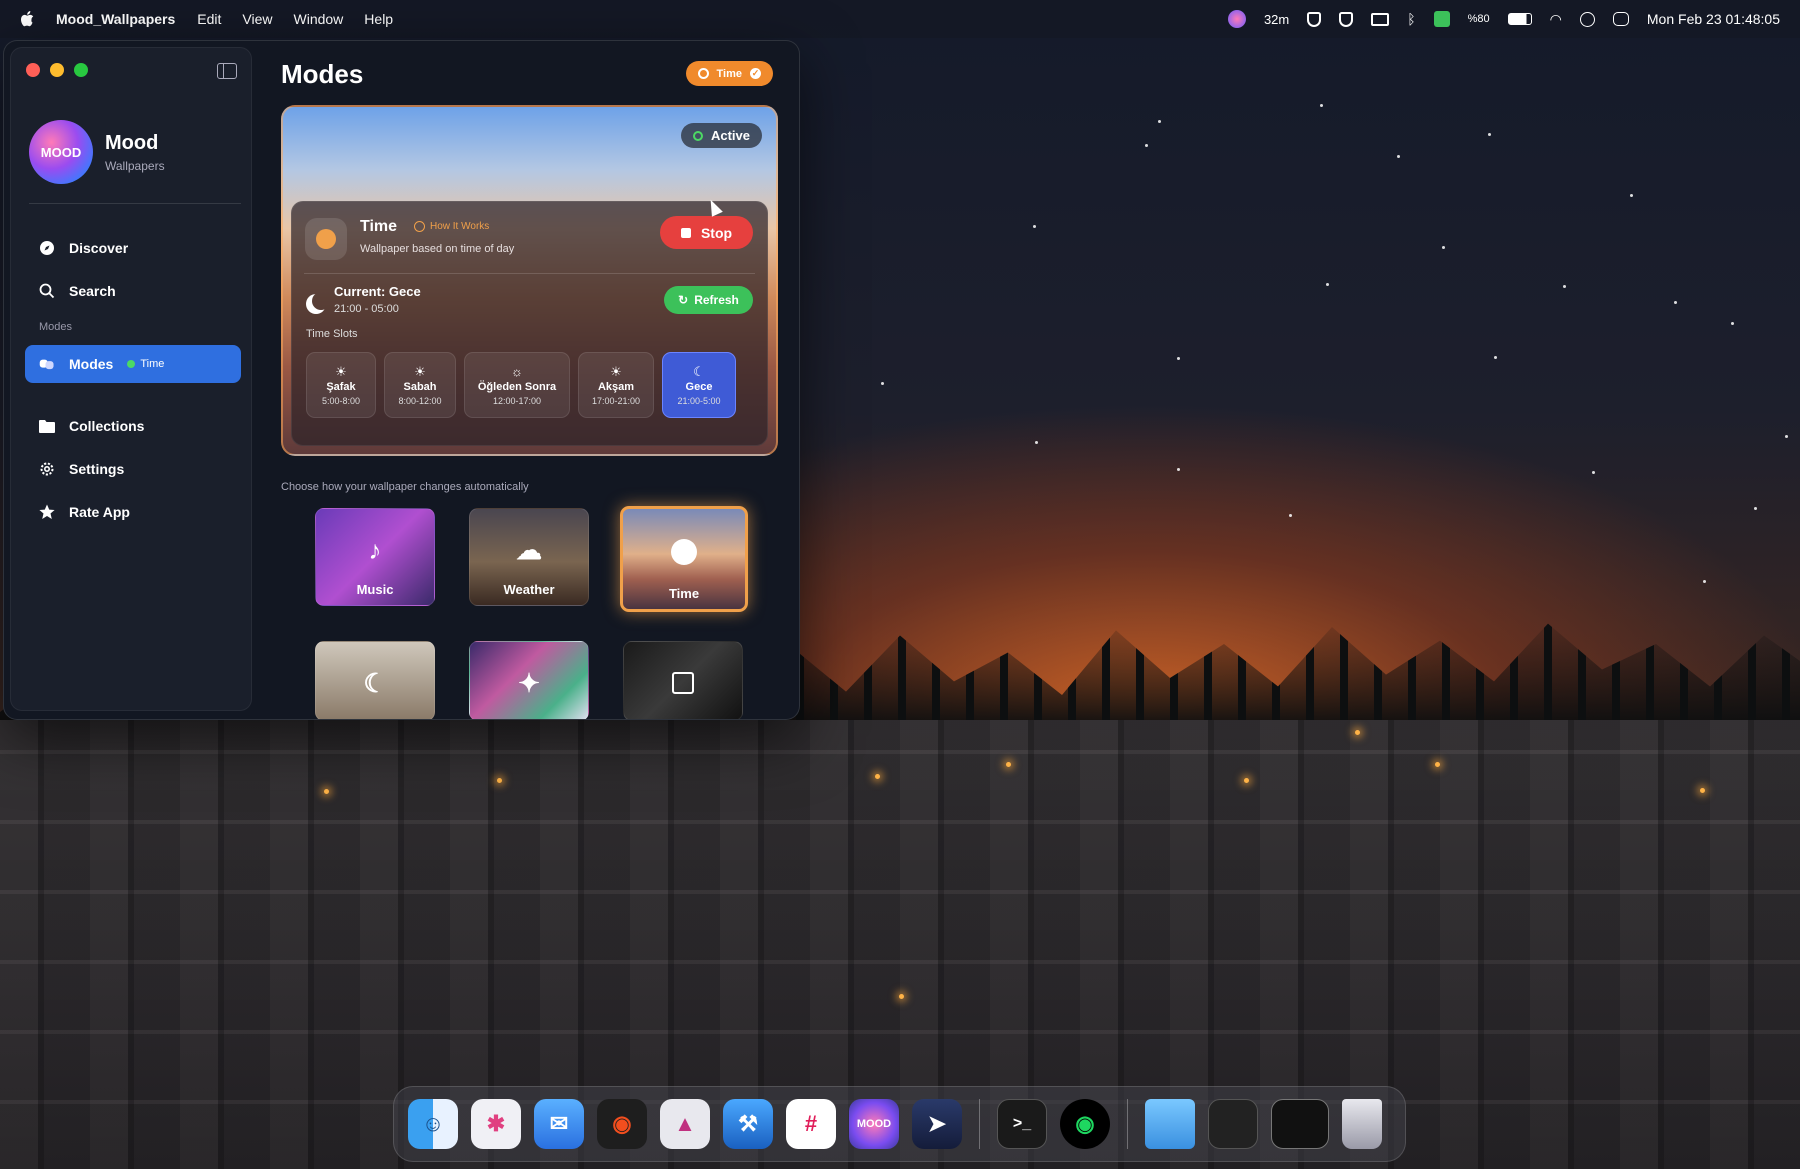  I want to click on sidebar-divider, so click(135, 203).